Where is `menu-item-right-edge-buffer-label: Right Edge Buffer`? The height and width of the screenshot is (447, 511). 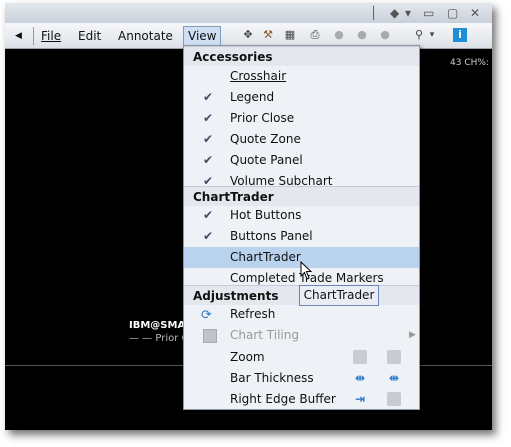
menu-item-right-edge-buffer-label: Right Edge Buffer is located at coordinates (283, 399).